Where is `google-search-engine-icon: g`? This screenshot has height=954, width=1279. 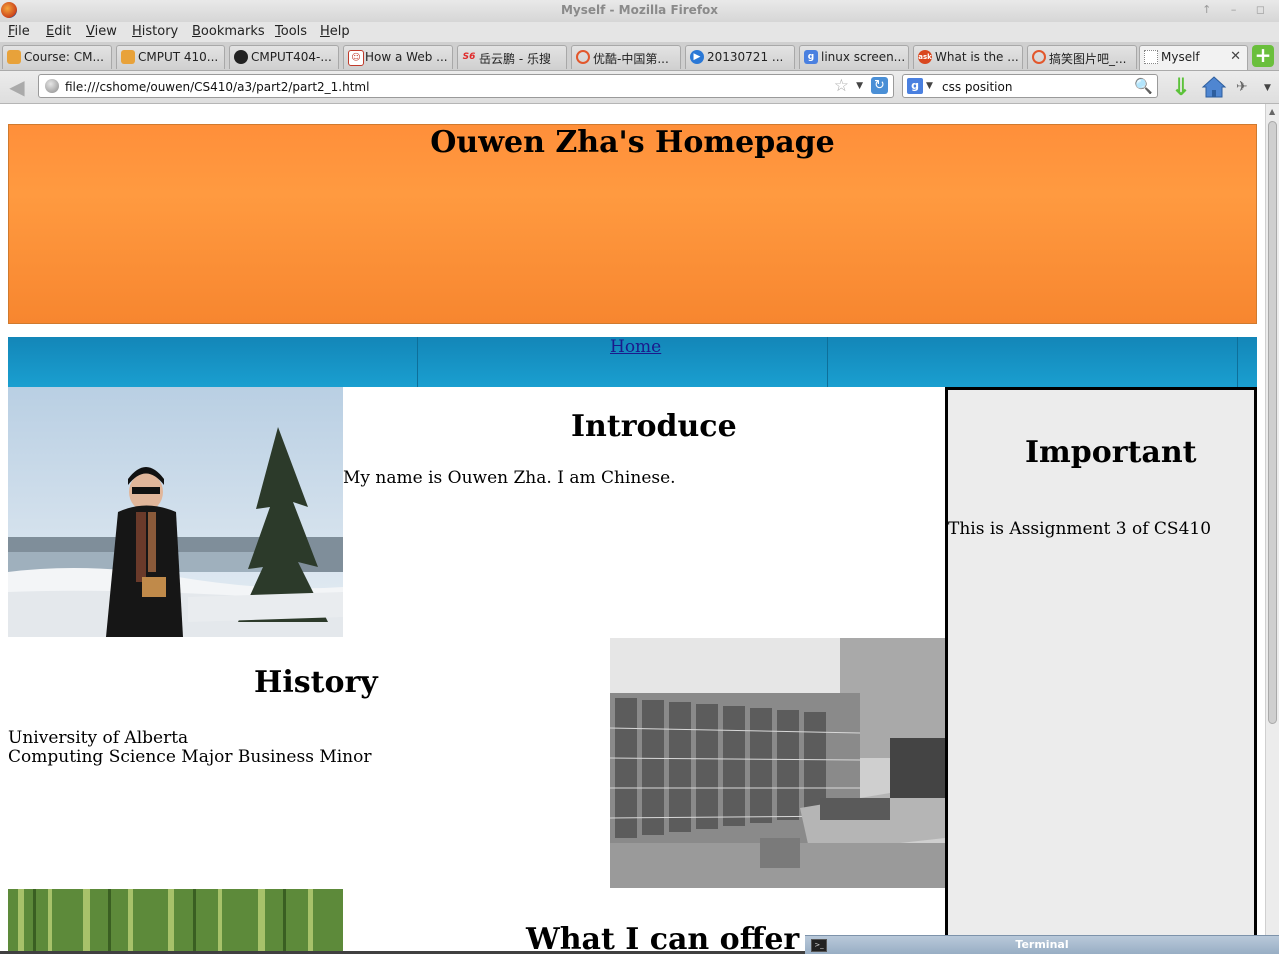 google-search-engine-icon: g is located at coordinates (915, 86).